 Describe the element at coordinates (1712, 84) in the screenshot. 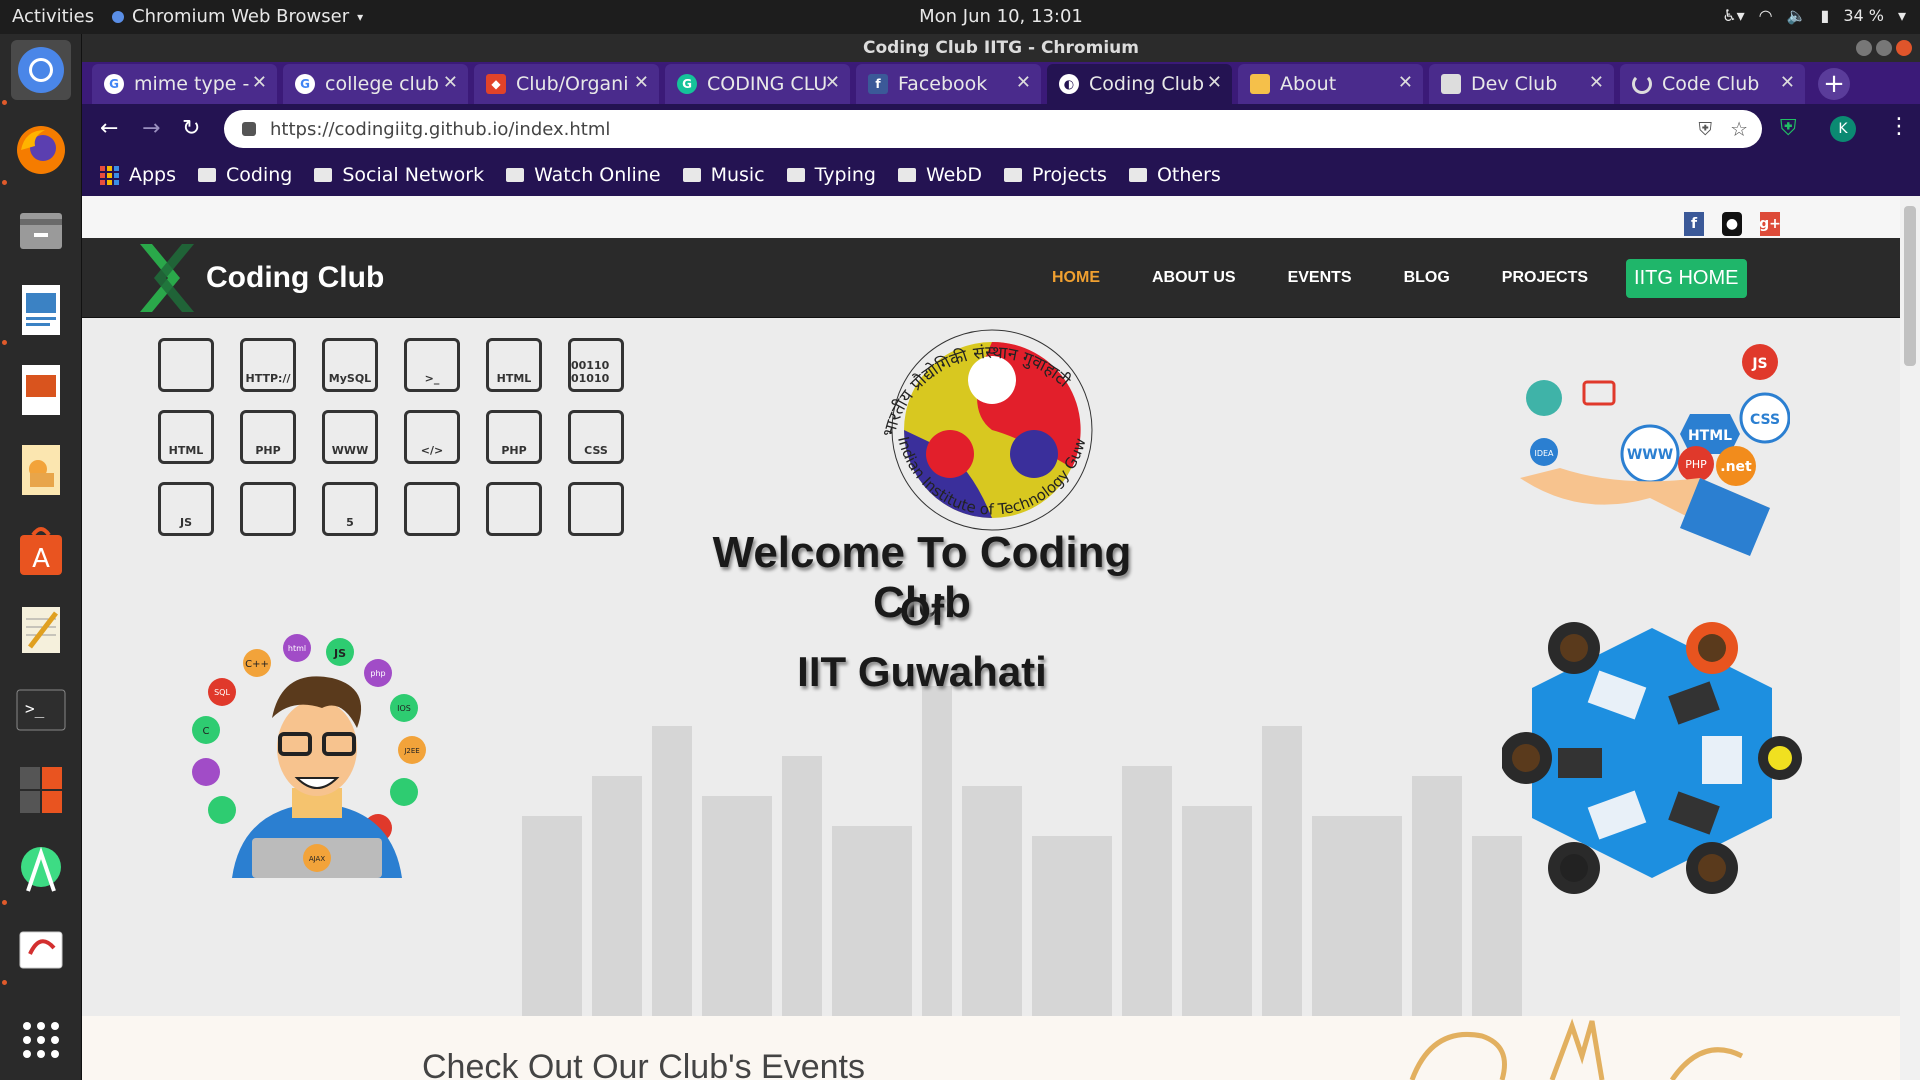

I see `tab: Code Club ✕` at that location.